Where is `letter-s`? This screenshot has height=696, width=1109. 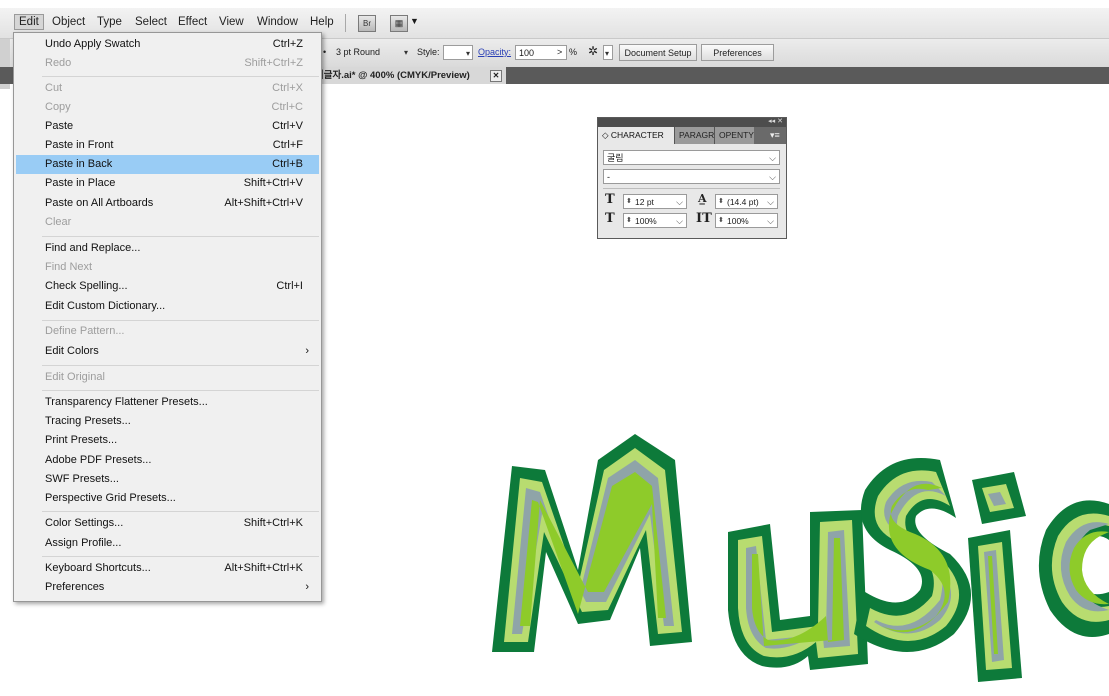 letter-s is located at coordinates (913, 555).